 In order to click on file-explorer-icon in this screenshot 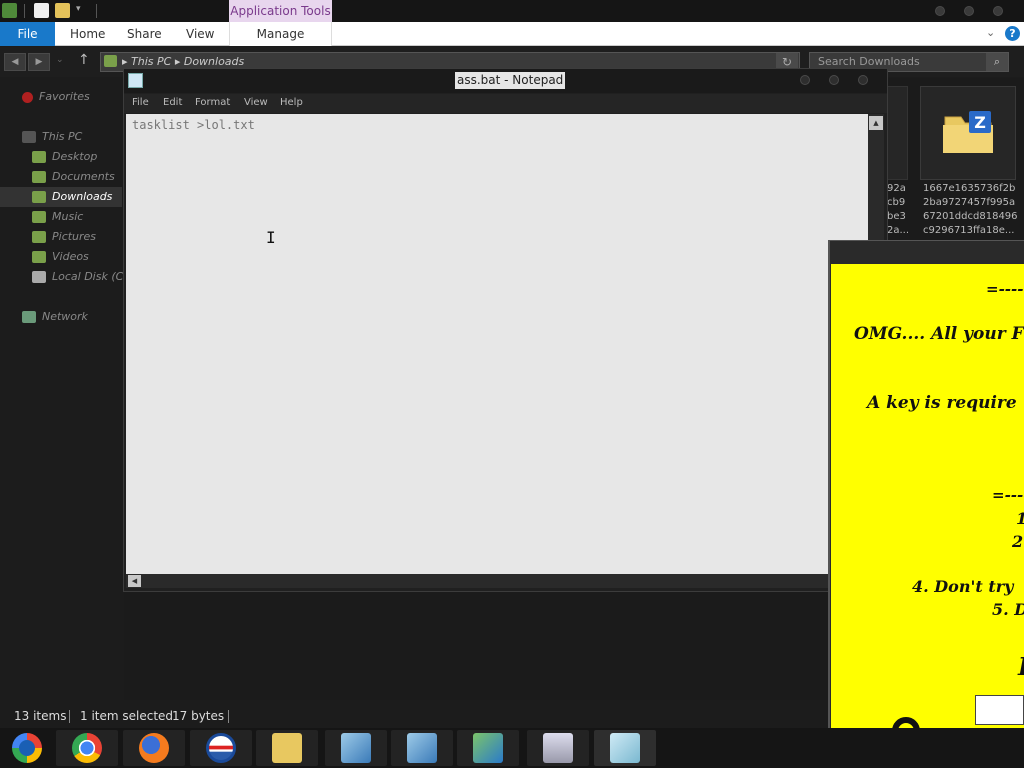, I will do `click(287, 748)`.